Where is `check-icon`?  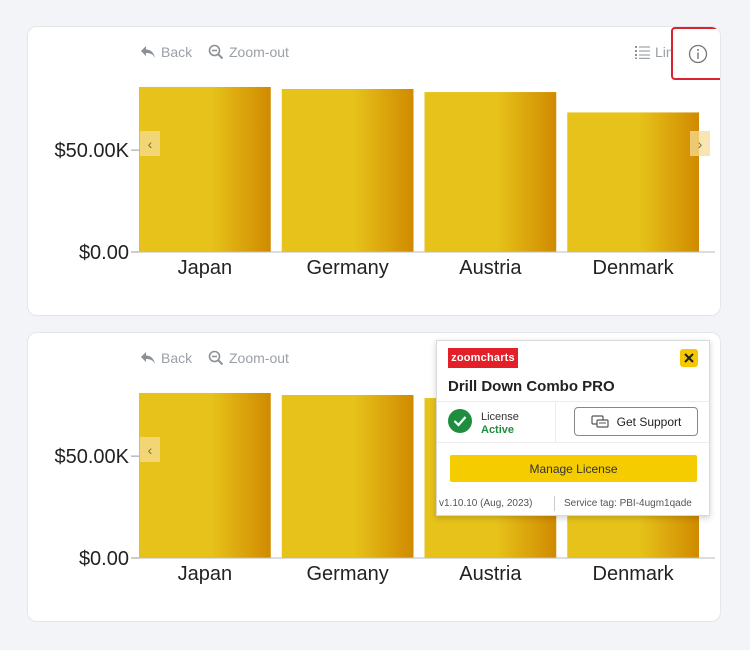
check-icon is located at coordinates (460, 421).